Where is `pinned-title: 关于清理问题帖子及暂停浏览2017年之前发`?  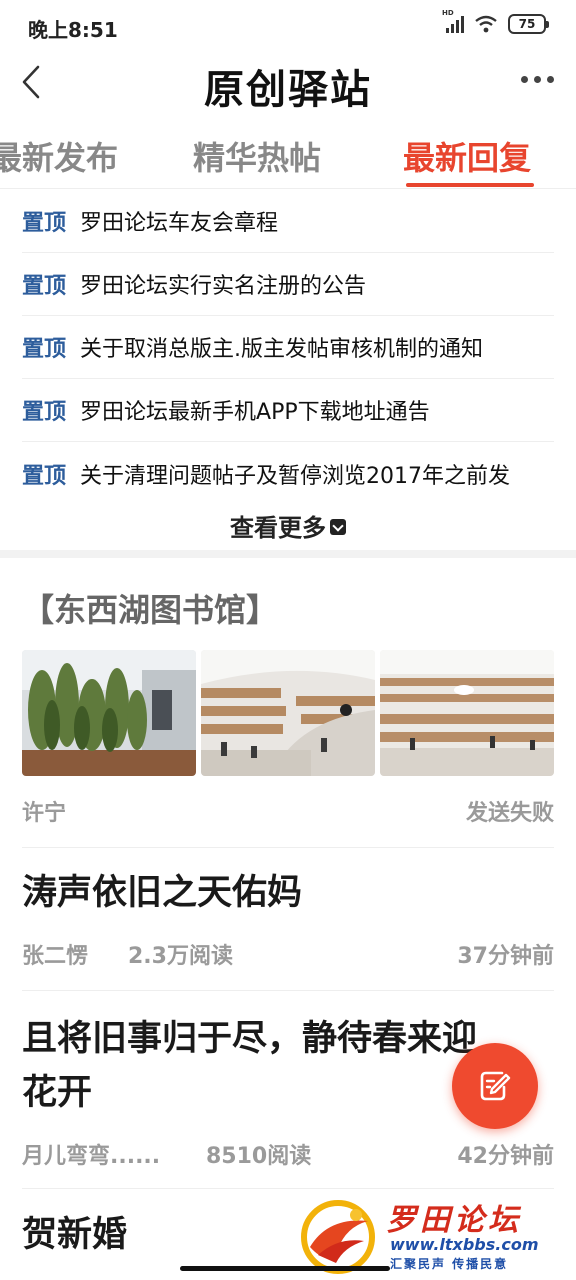 pinned-title: 关于清理问题帖子及暂停浏览2017年之前发 is located at coordinates (295, 476).